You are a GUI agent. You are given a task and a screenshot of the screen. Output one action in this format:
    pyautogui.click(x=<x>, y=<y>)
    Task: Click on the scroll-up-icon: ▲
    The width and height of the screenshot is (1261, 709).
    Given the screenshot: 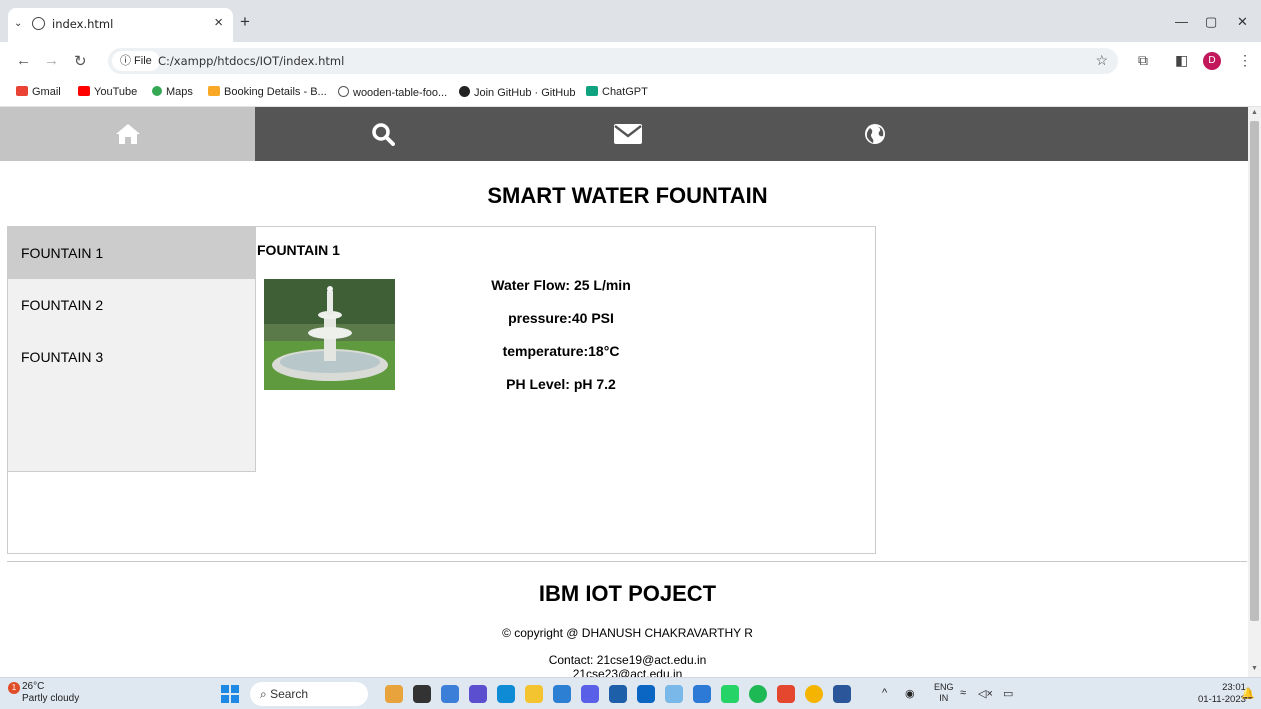 What is the action you would take?
    pyautogui.click(x=1254, y=112)
    